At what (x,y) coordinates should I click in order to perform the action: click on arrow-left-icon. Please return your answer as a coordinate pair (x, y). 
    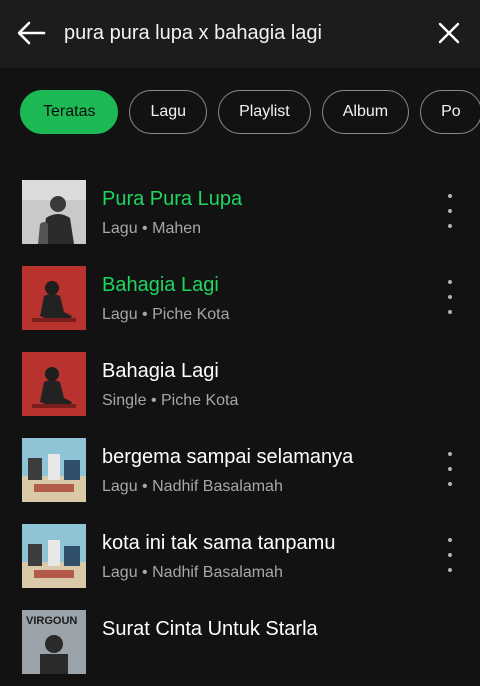
    Looking at the image, I should click on (31, 33).